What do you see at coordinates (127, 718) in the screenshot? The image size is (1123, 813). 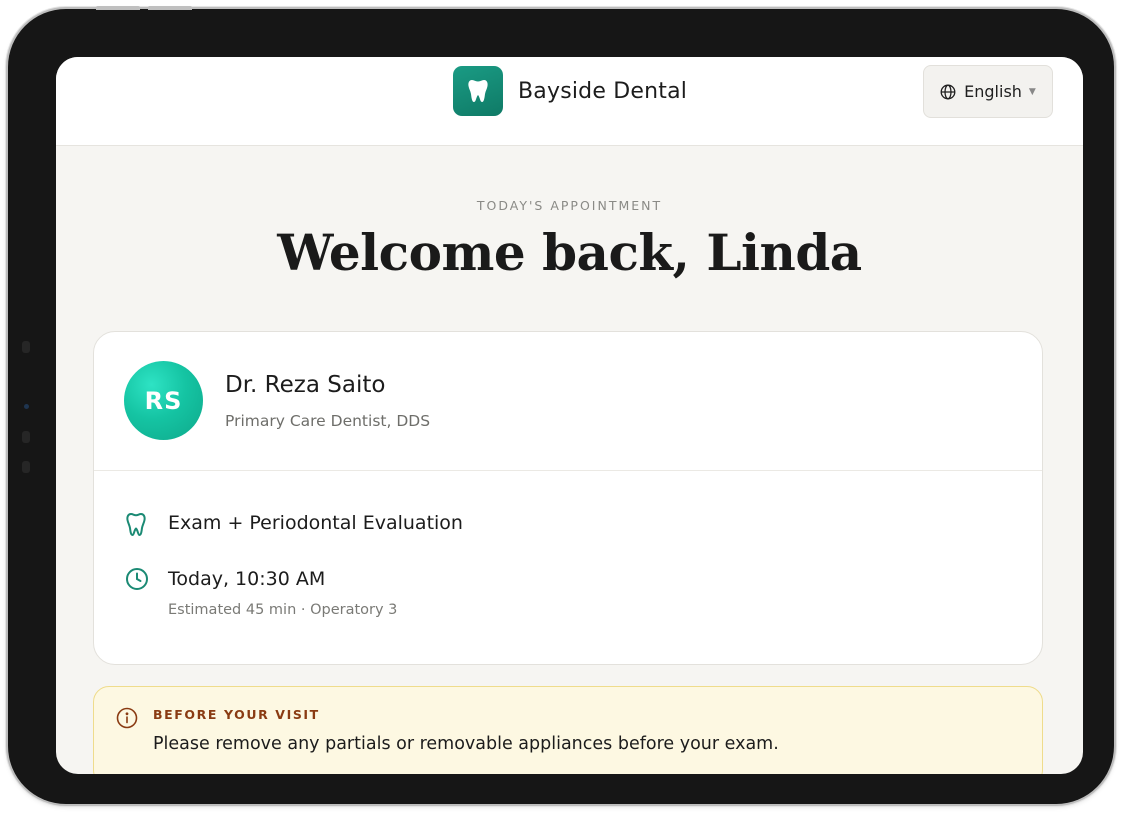 I see `info-icon` at bounding box center [127, 718].